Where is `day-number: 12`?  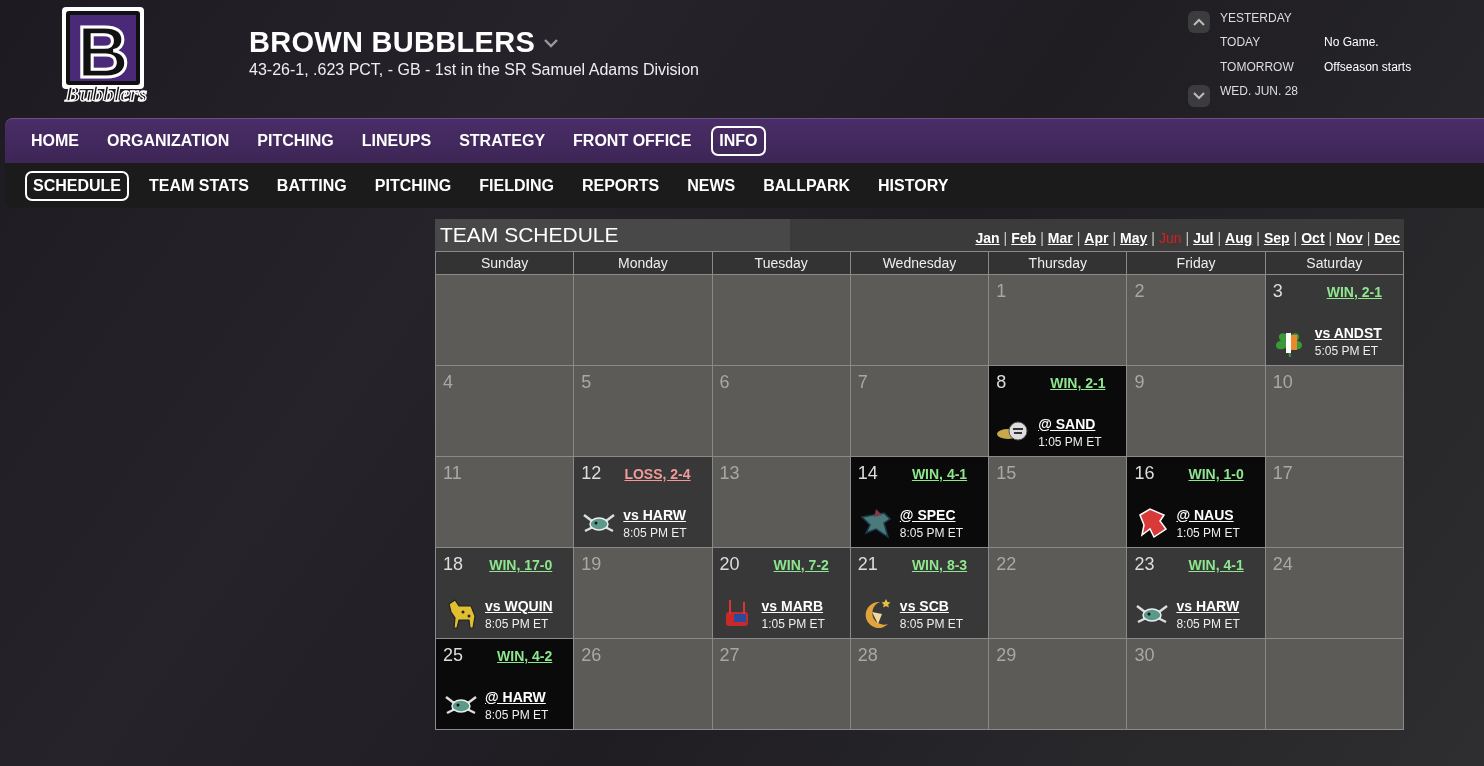 day-number: 12 is located at coordinates (591, 473).